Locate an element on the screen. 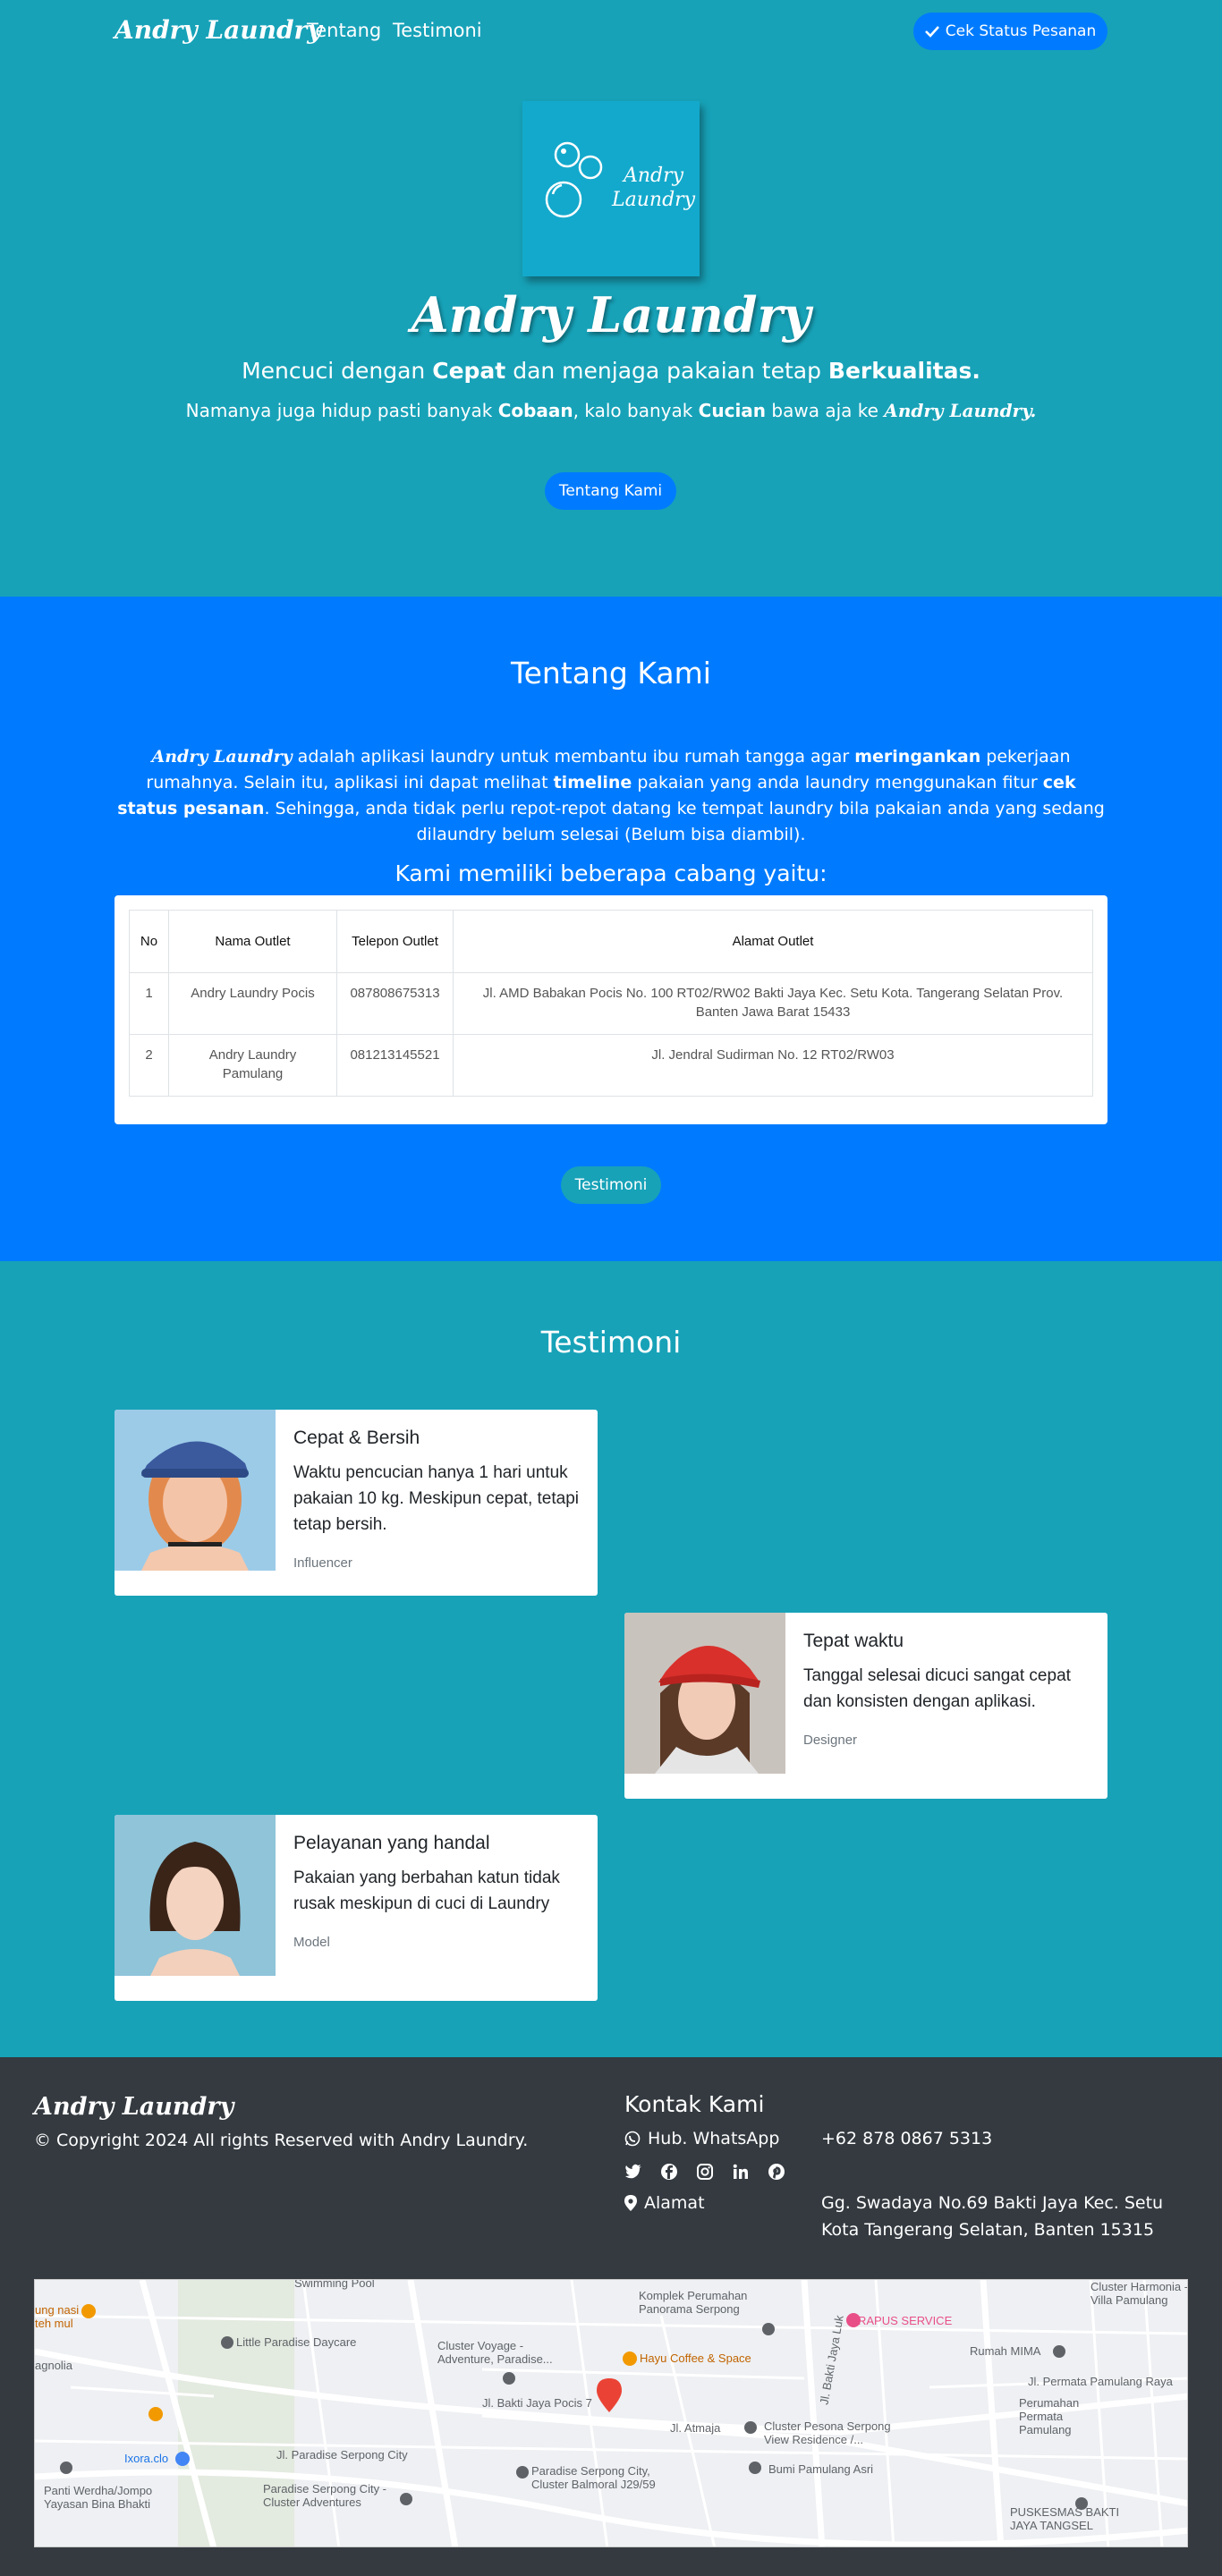 The height and width of the screenshot is (2576, 1222). whatsapp-icon is located at coordinates (632, 2139).